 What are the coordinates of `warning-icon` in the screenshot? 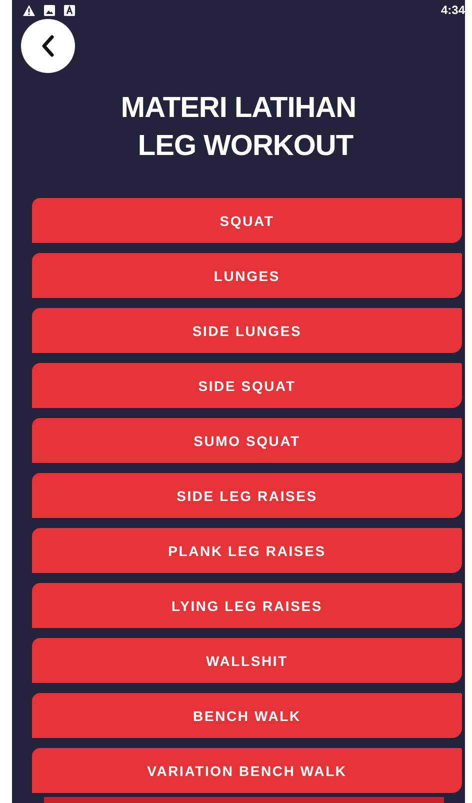 It's located at (29, 10).